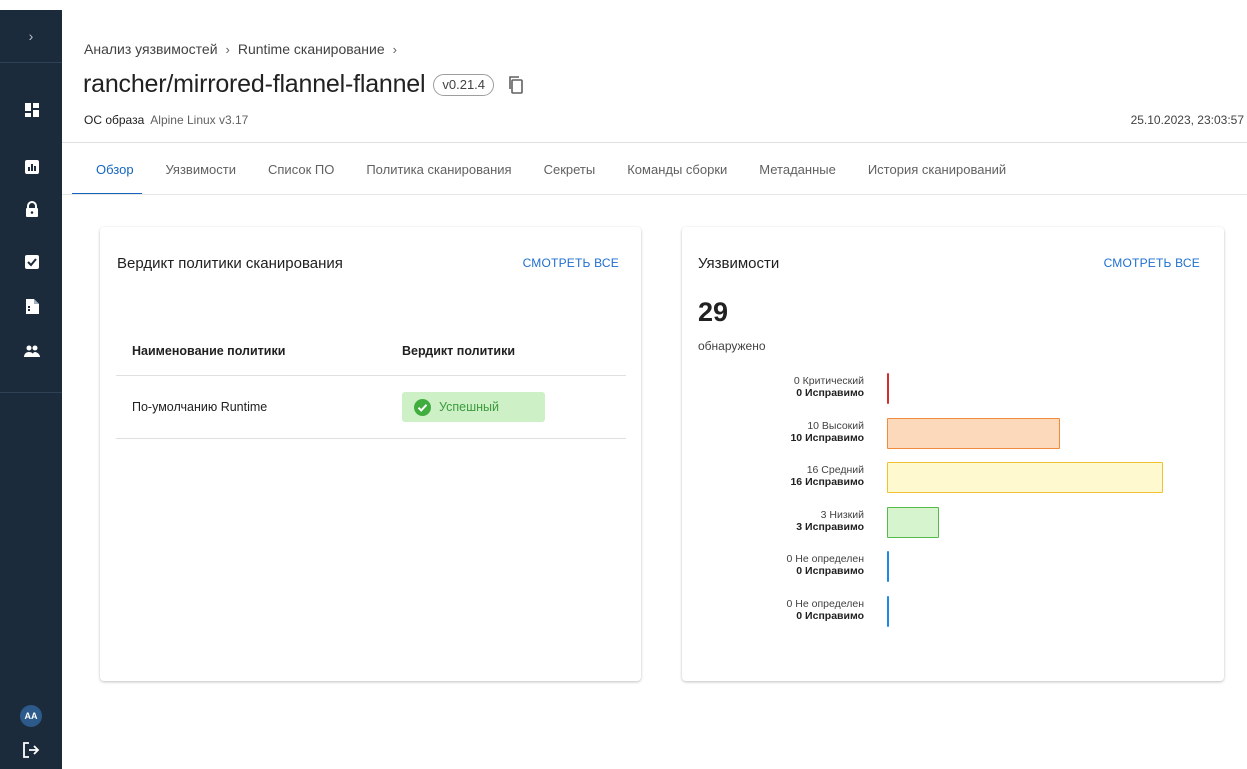  Describe the element at coordinates (464, 84) in the screenshot. I see `version-badge: v0.21.4` at that location.